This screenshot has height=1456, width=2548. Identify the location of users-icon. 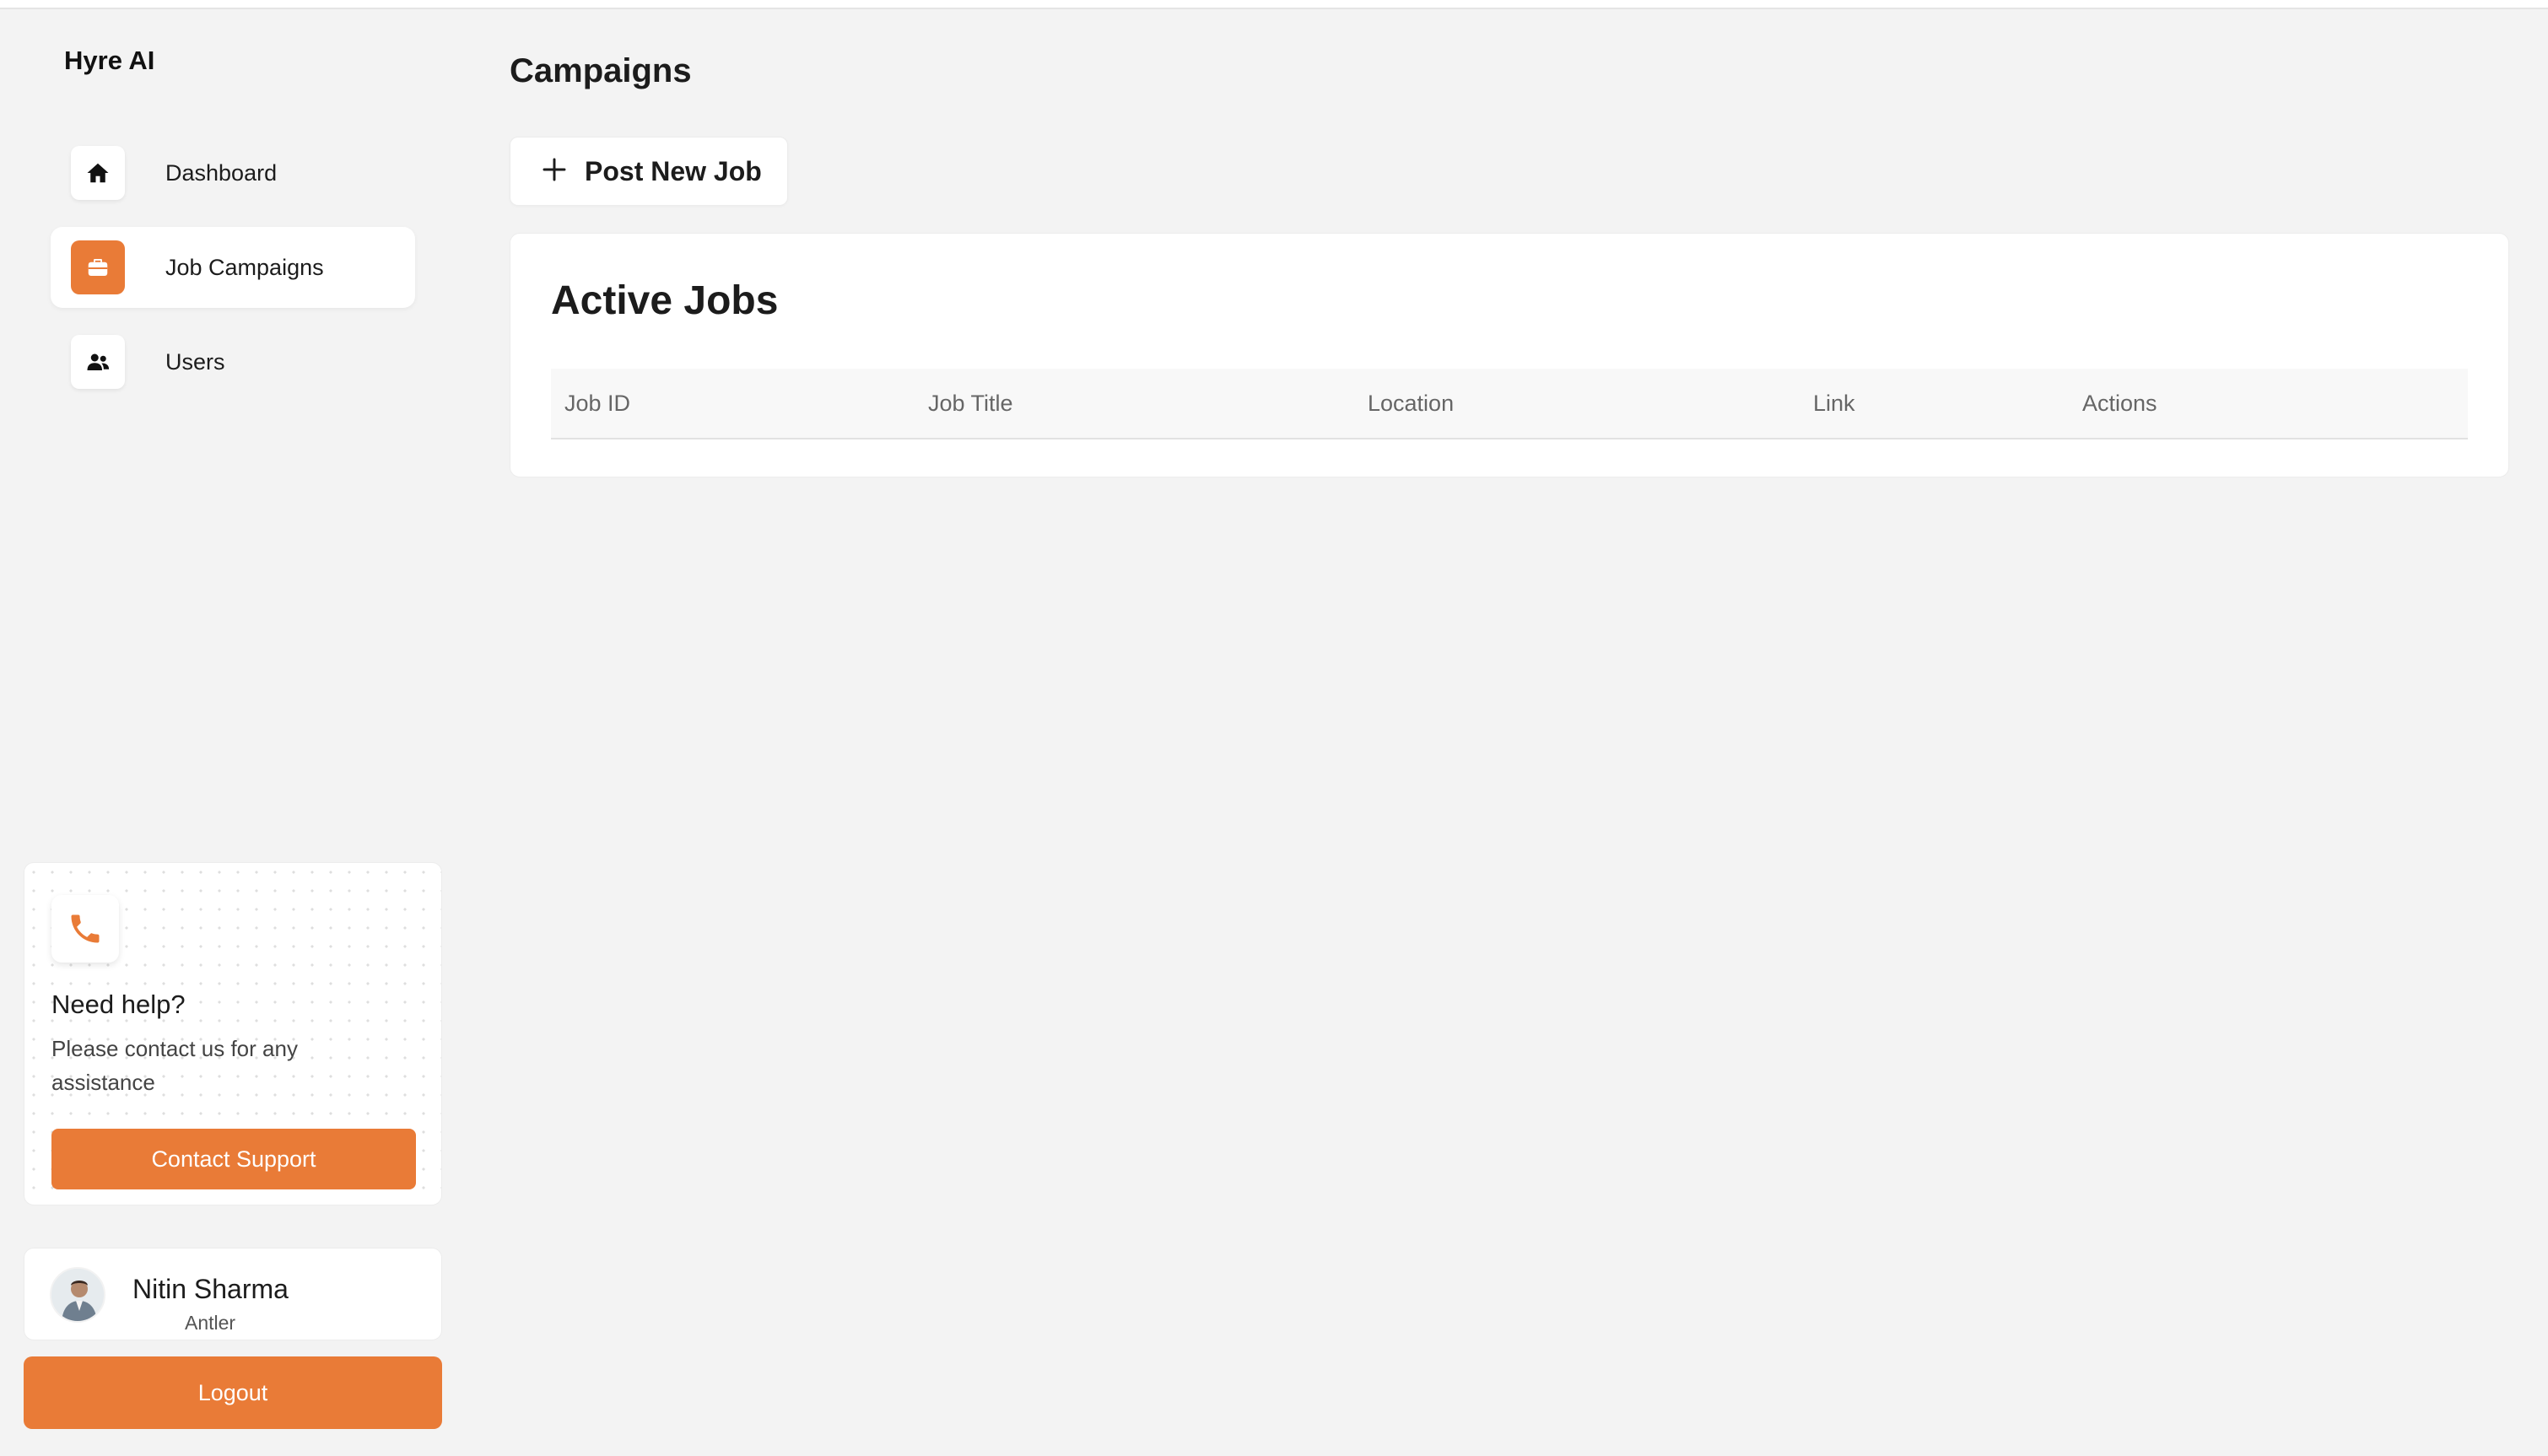
(98, 362).